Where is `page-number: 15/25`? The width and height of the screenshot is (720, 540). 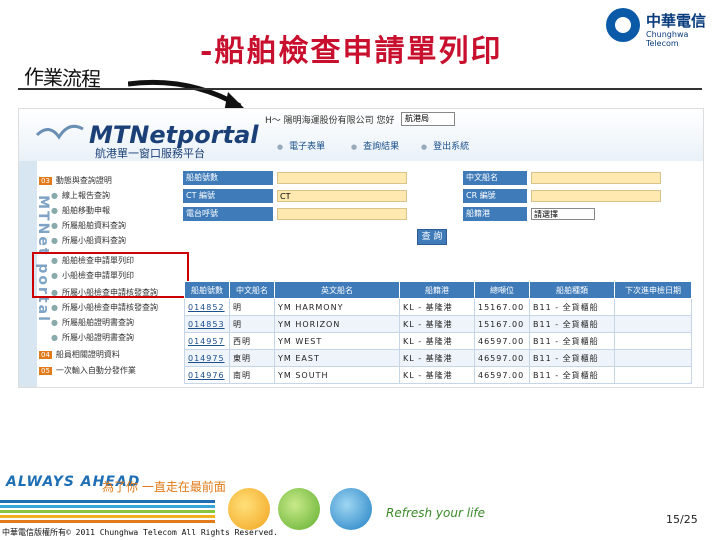 page-number: 15/25 is located at coordinates (682, 519).